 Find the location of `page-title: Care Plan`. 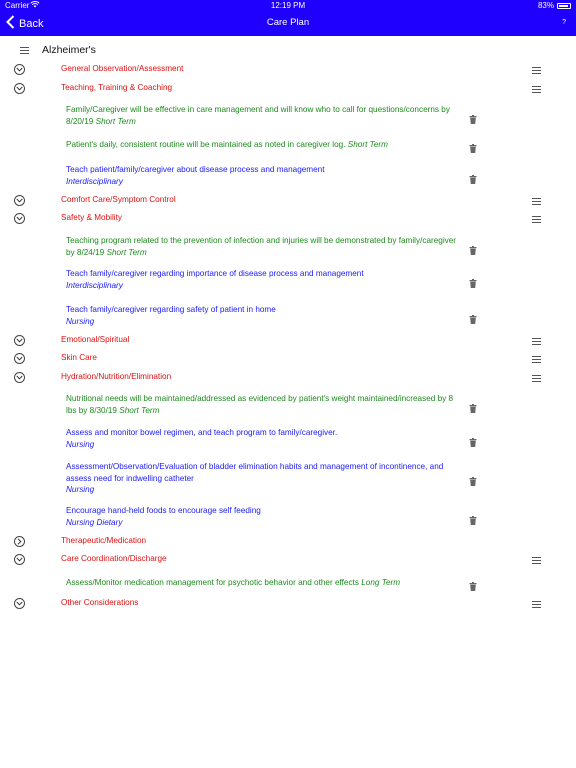

page-title: Care Plan is located at coordinates (288, 22).